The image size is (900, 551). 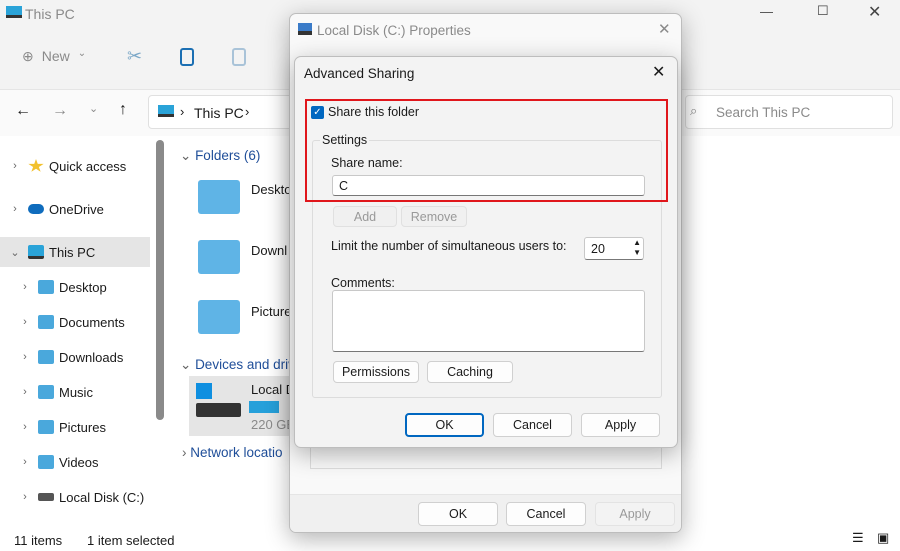 I want to click on back-icon: ←, so click(x=23, y=111).